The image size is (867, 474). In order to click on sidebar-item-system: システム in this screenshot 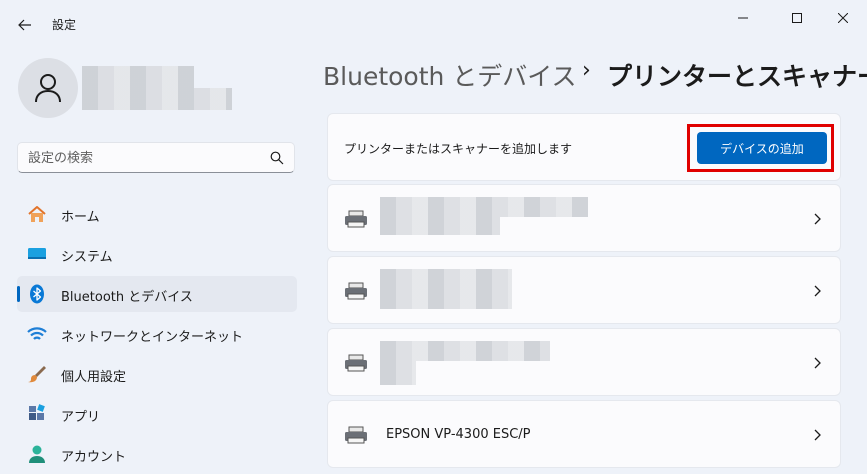, I will do `click(157, 254)`.